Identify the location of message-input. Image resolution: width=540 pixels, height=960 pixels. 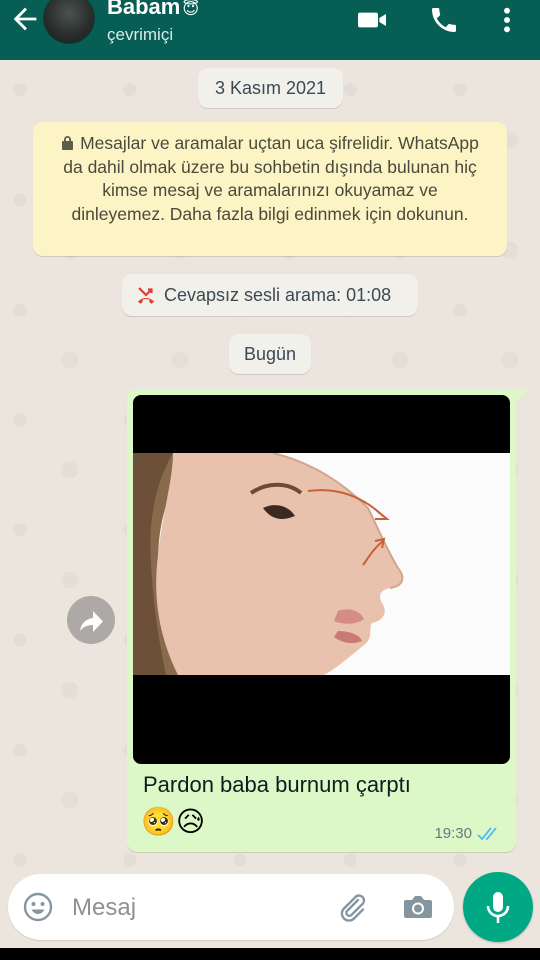
(192, 908).